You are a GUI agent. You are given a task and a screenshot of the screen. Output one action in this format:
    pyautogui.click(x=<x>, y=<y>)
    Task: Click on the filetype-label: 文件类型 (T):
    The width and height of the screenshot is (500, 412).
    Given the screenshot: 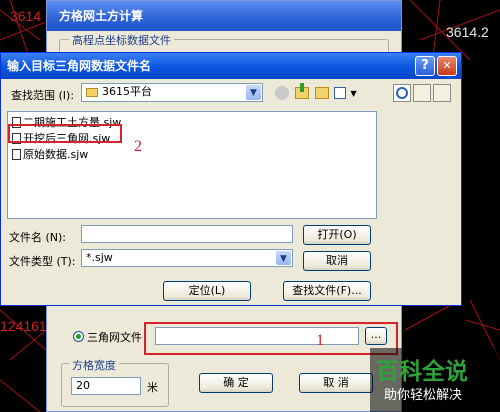 What is the action you would take?
    pyautogui.click(x=42, y=261)
    